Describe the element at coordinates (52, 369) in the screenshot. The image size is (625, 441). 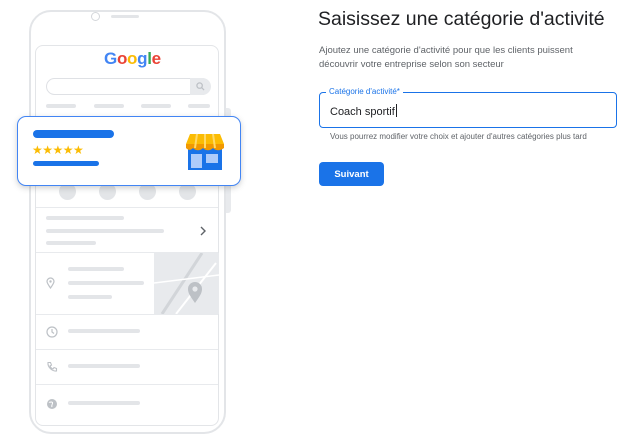
I see `phone-icon` at that location.